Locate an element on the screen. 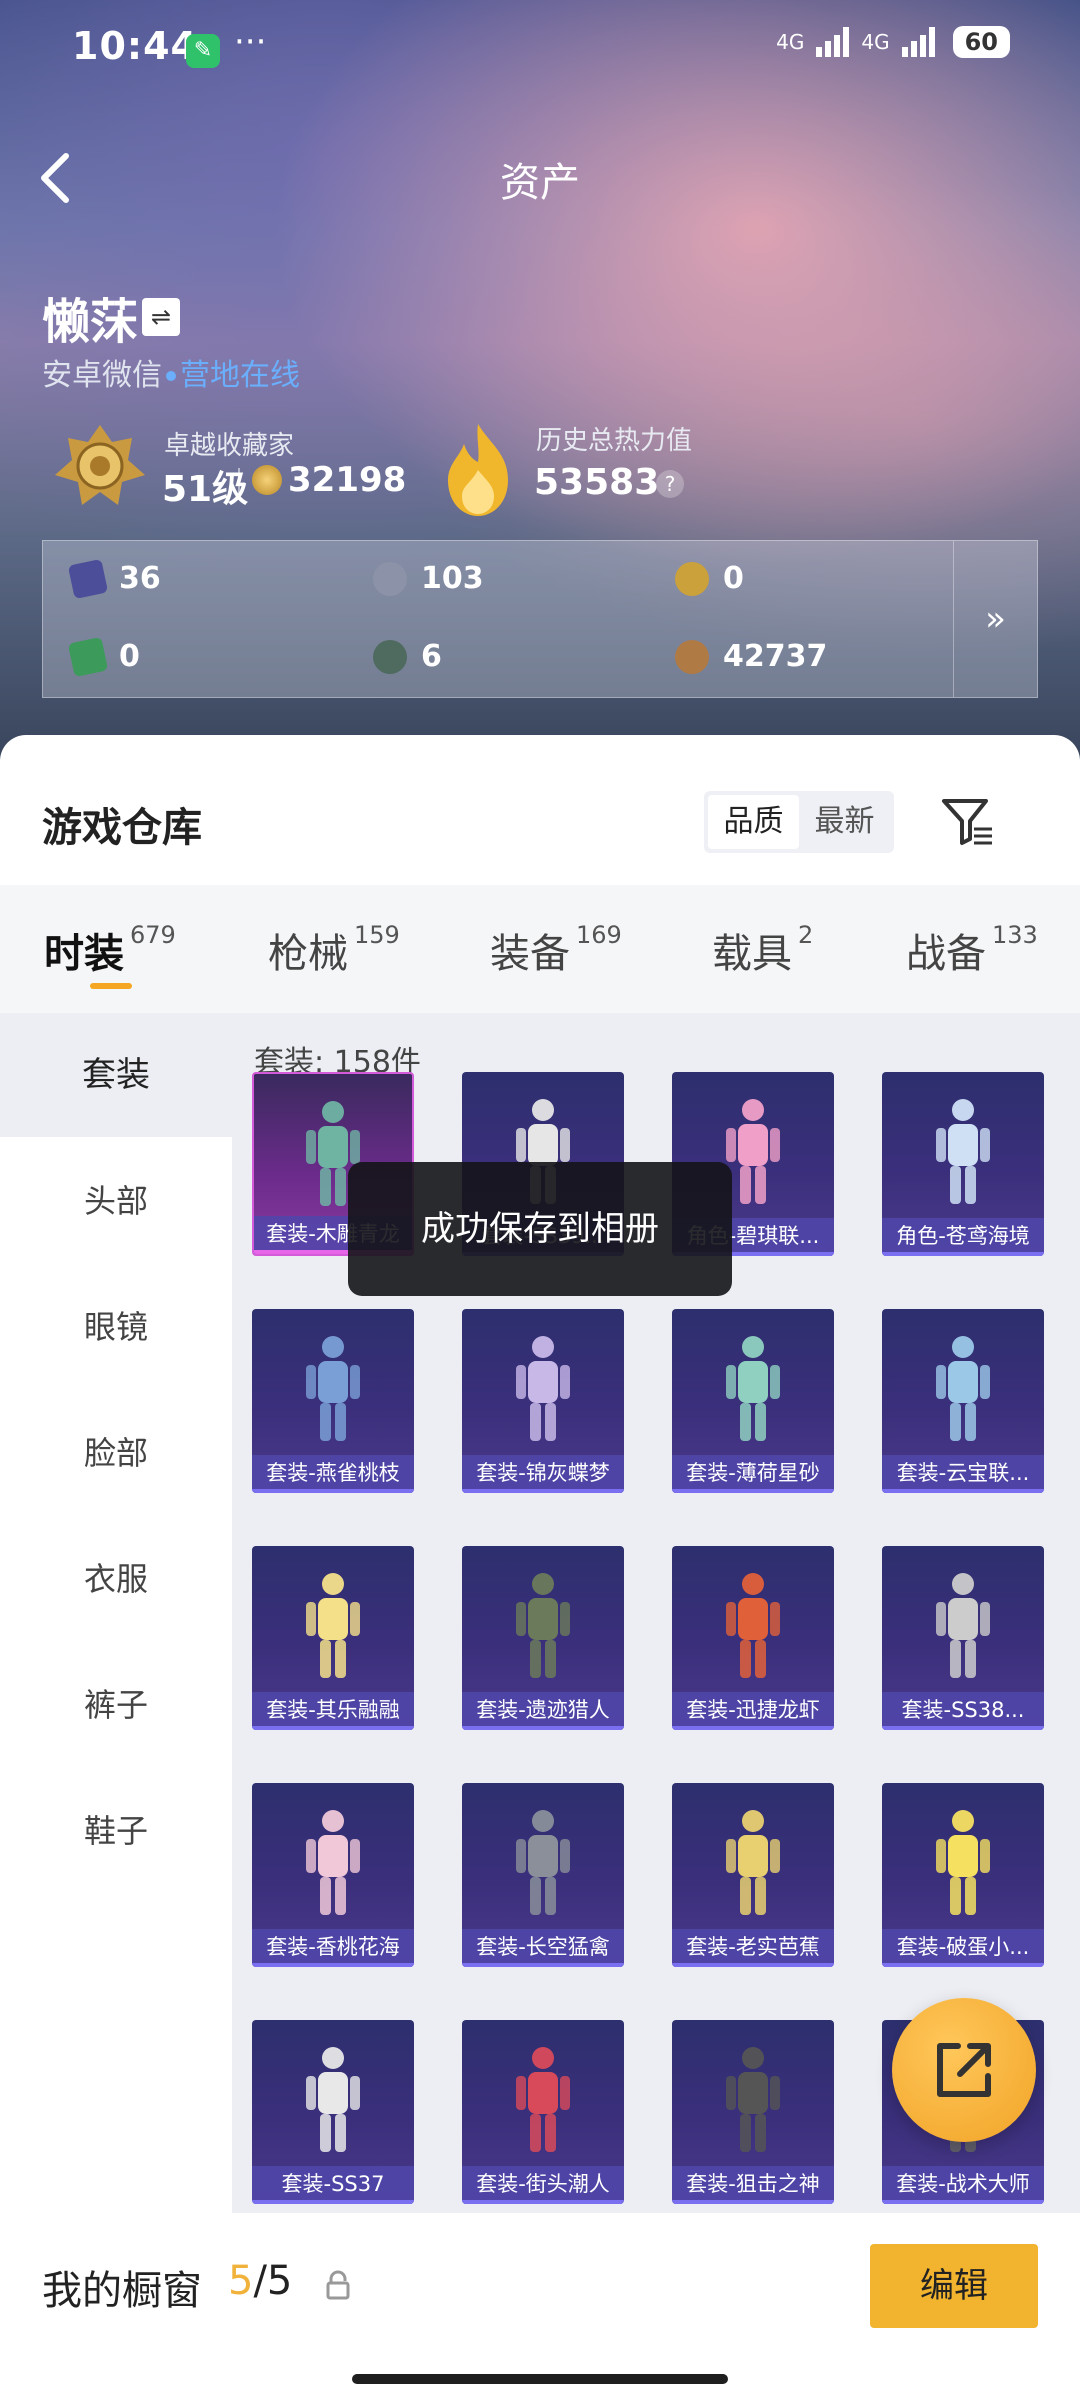 The width and height of the screenshot is (1080, 2400). app-notification-icon: ✎ is located at coordinates (203, 51).